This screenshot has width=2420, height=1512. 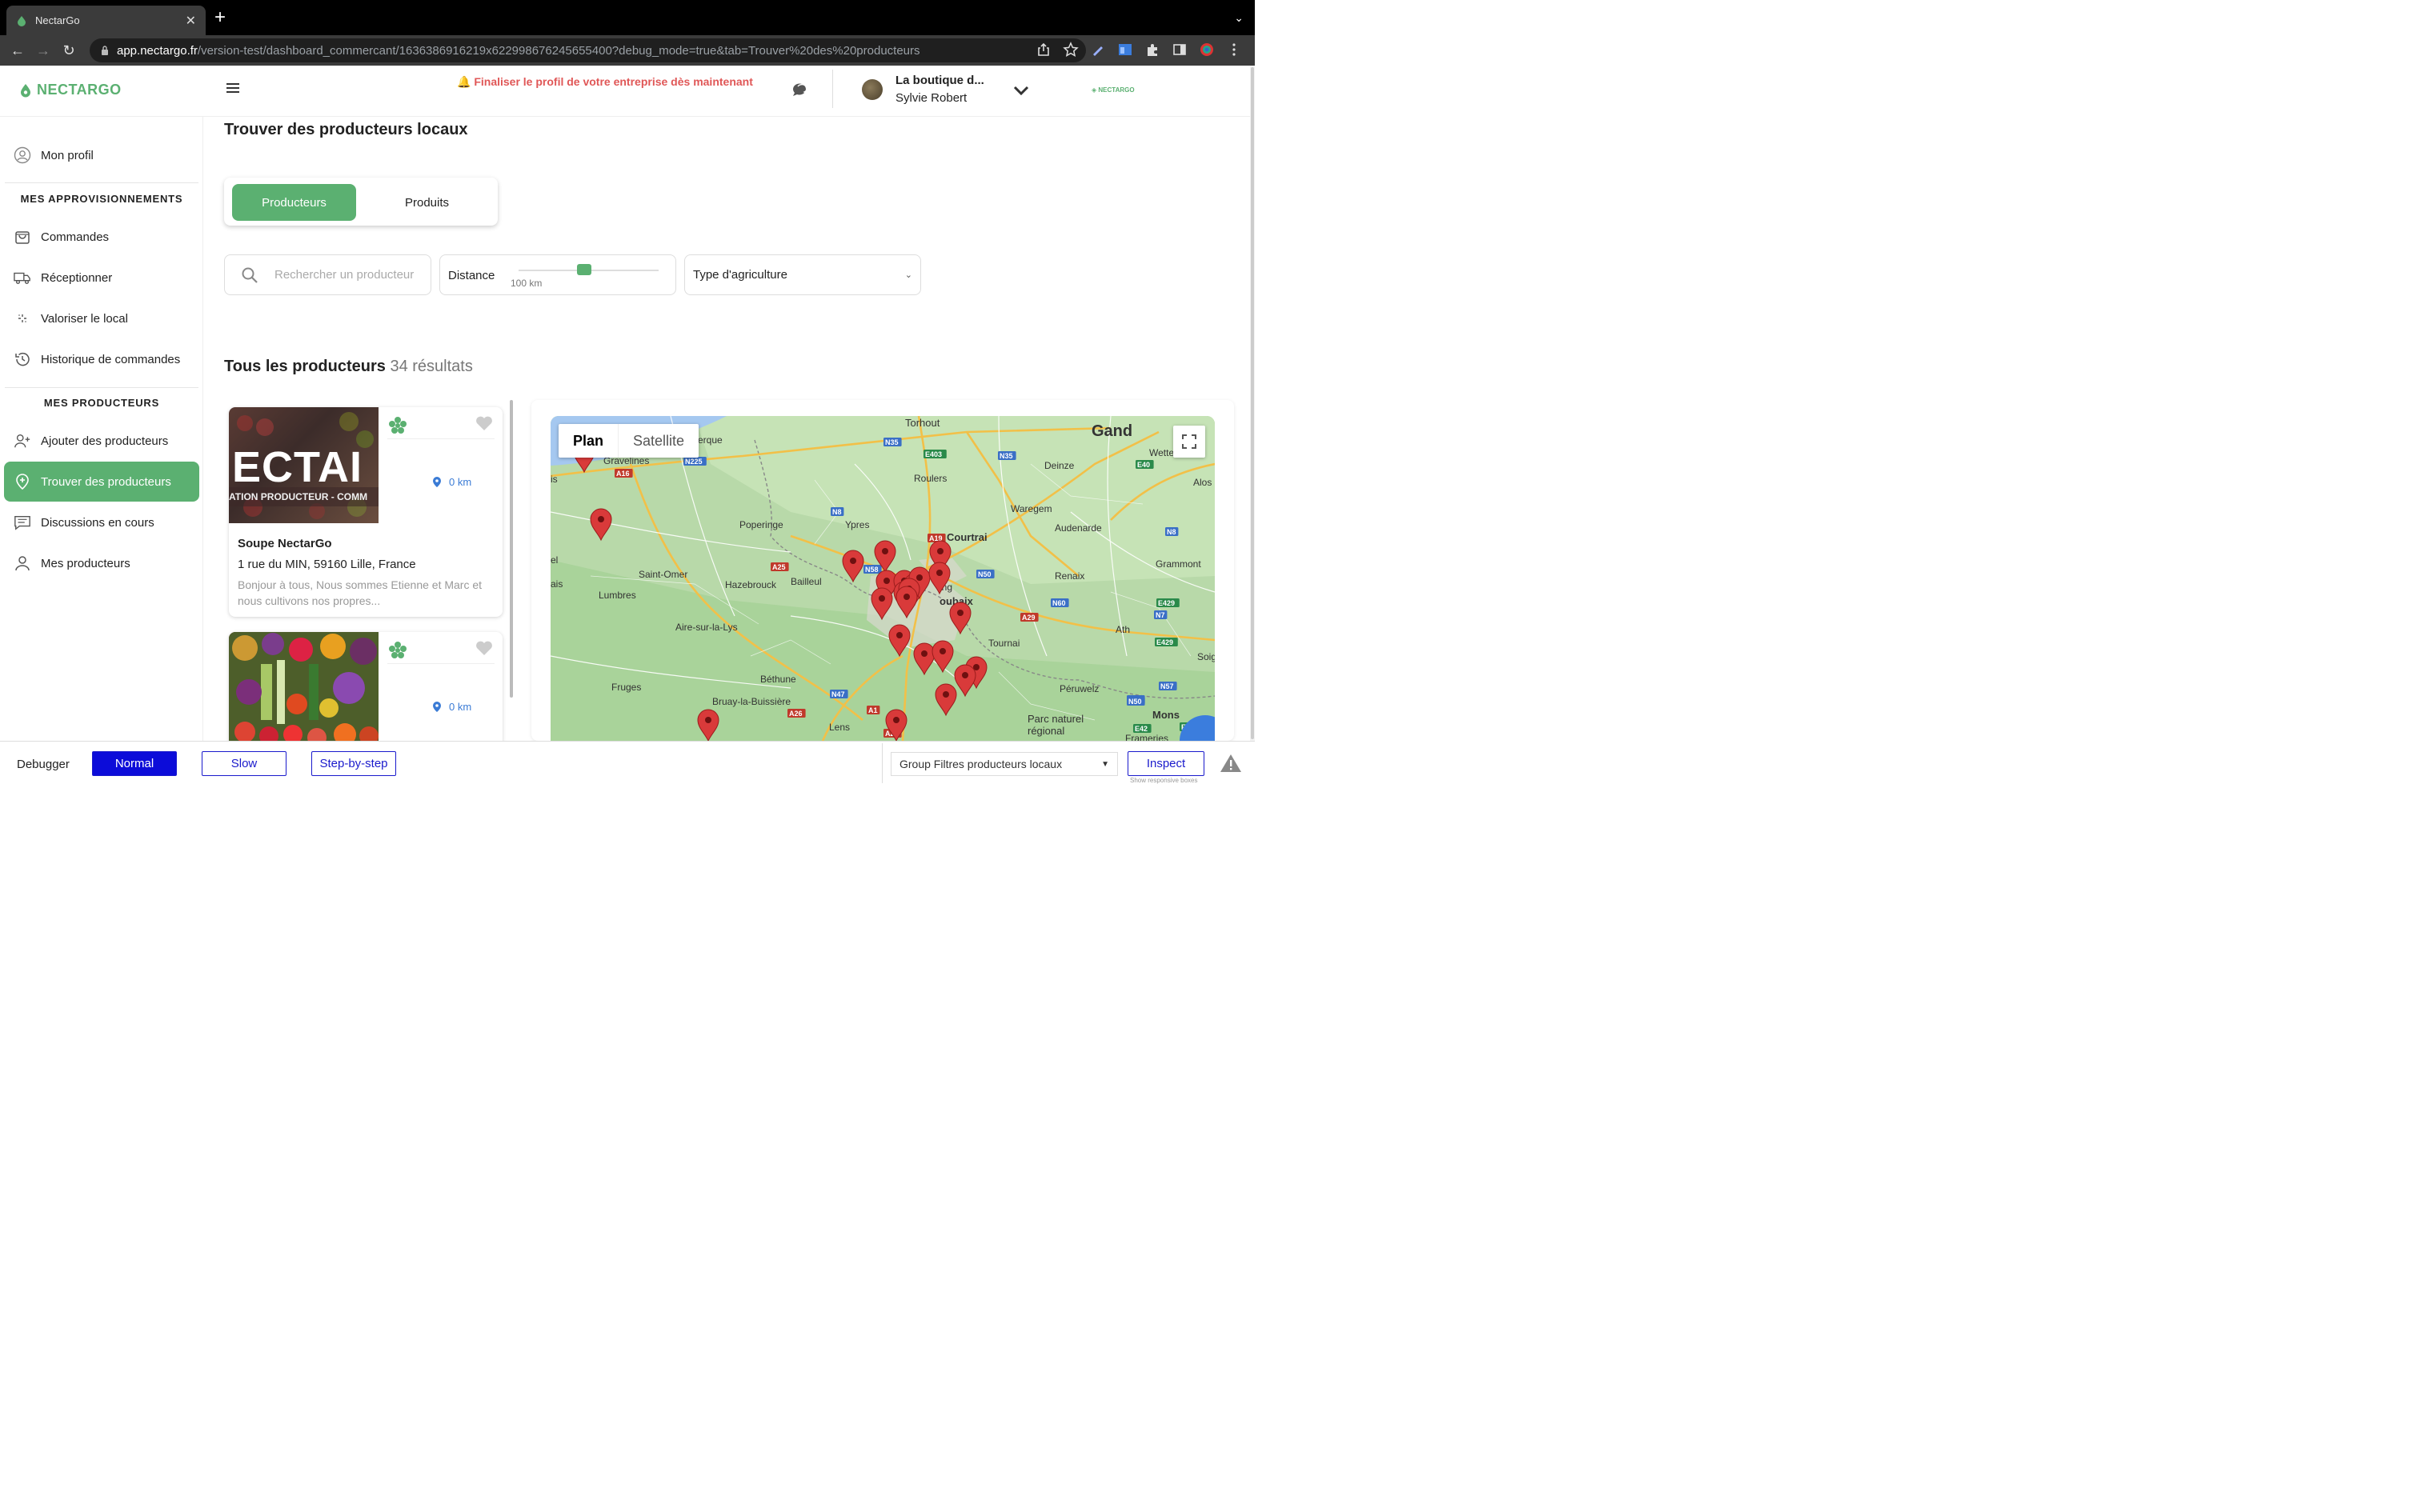 What do you see at coordinates (134, 763) in the screenshot?
I see `debug-normal-button: Normal` at bounding box center [134, 763].